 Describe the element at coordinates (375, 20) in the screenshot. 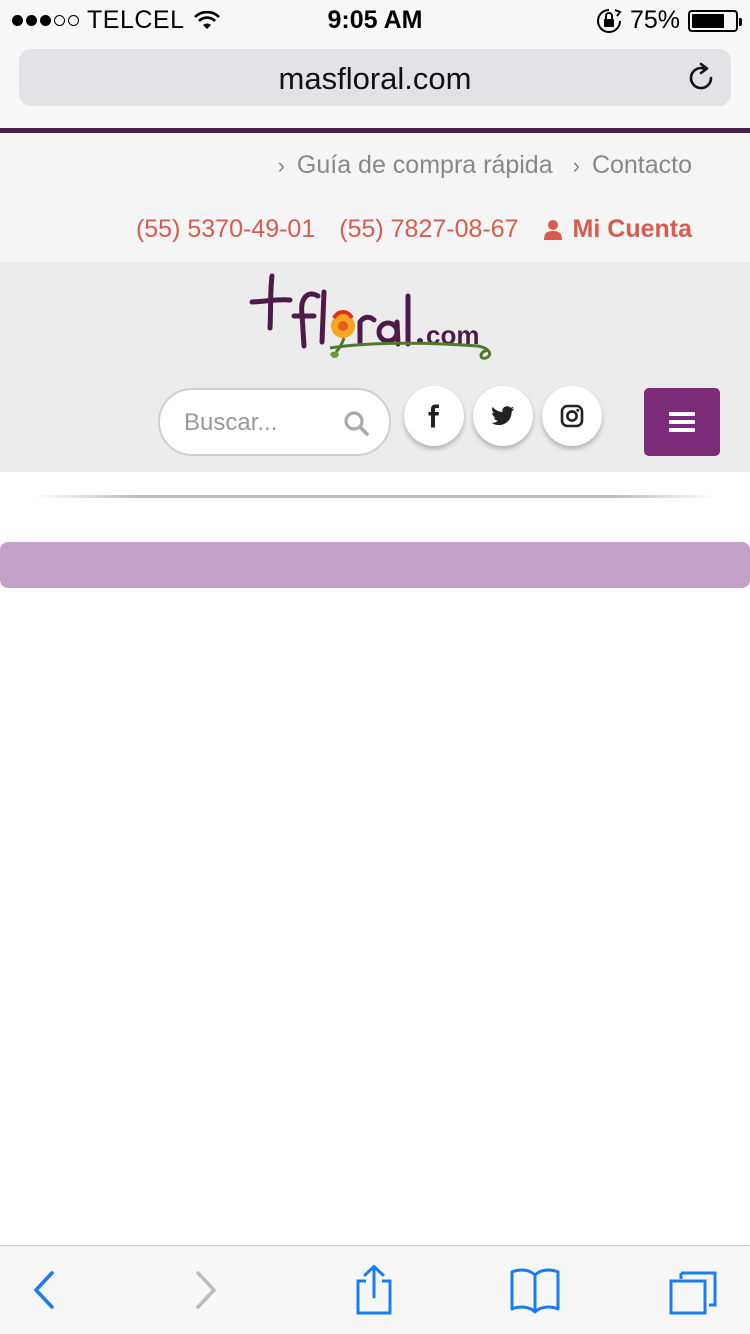

I see `status-bar: TELCEL 9:05 AM 75%` at that location.